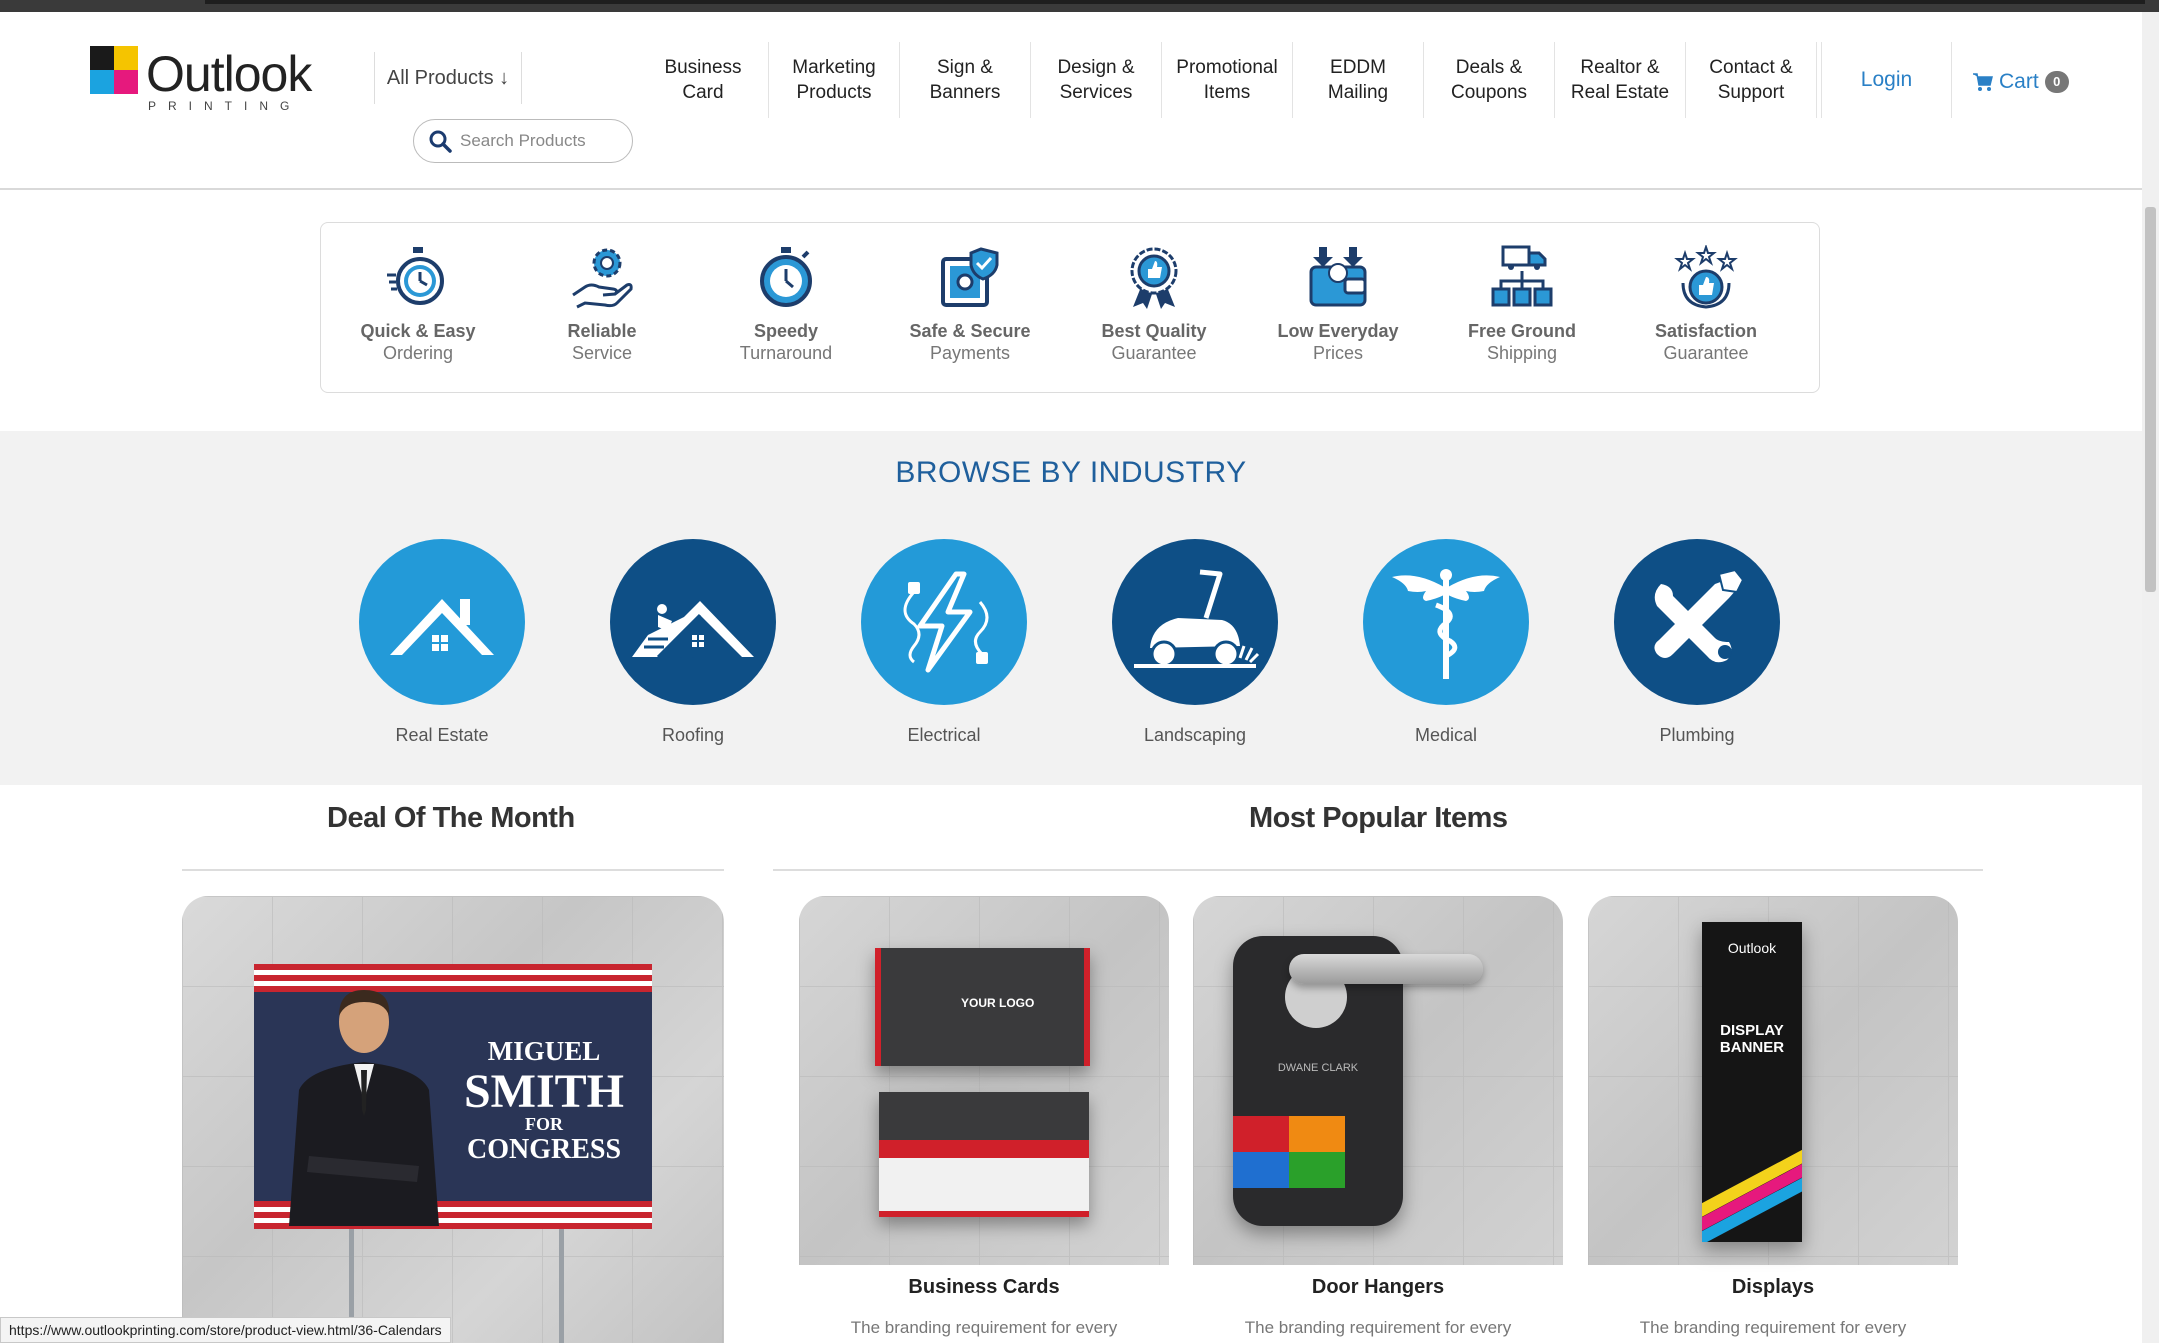  What do you see at coordinates (786, 307) in the screenshot?
I see `feature-speedy-turnaround: Speedy Turnaround` at bounding box center [786, 307].